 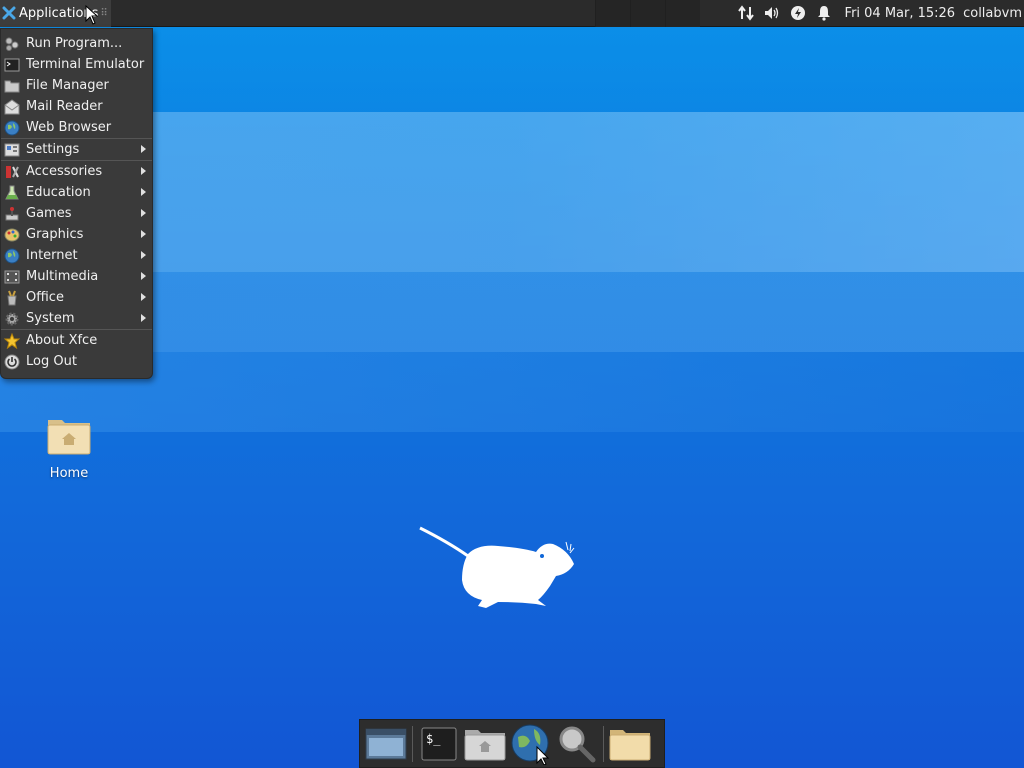 I want to click on mail-icon, so click(x=12, y=106).